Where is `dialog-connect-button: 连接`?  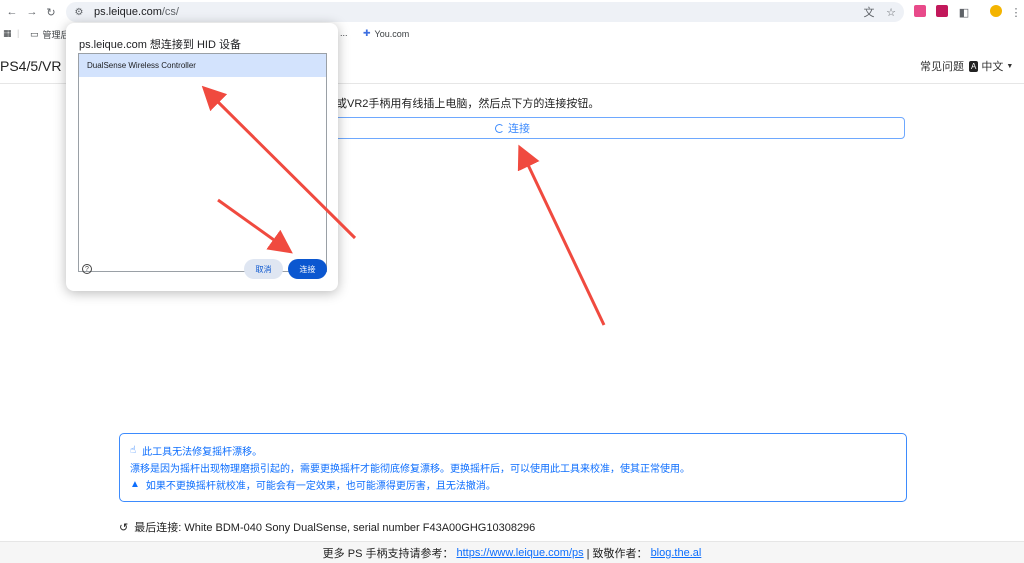 dialog-connect-button: 连接 is located at coordinates (307, 269).